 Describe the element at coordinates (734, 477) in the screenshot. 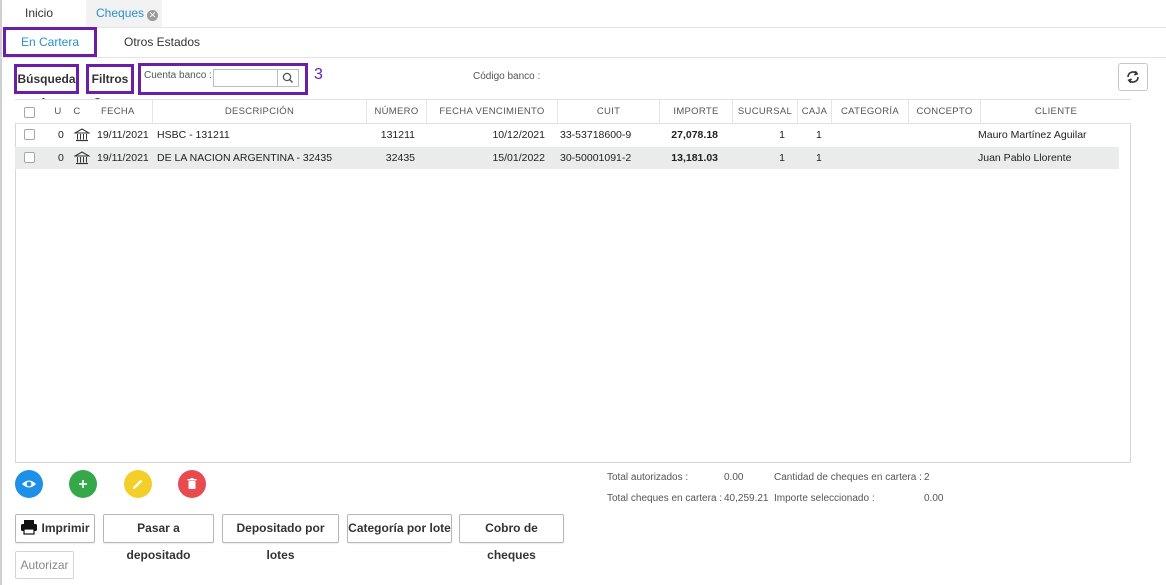

I see `total-autorizados-value: 0.00` at that location.